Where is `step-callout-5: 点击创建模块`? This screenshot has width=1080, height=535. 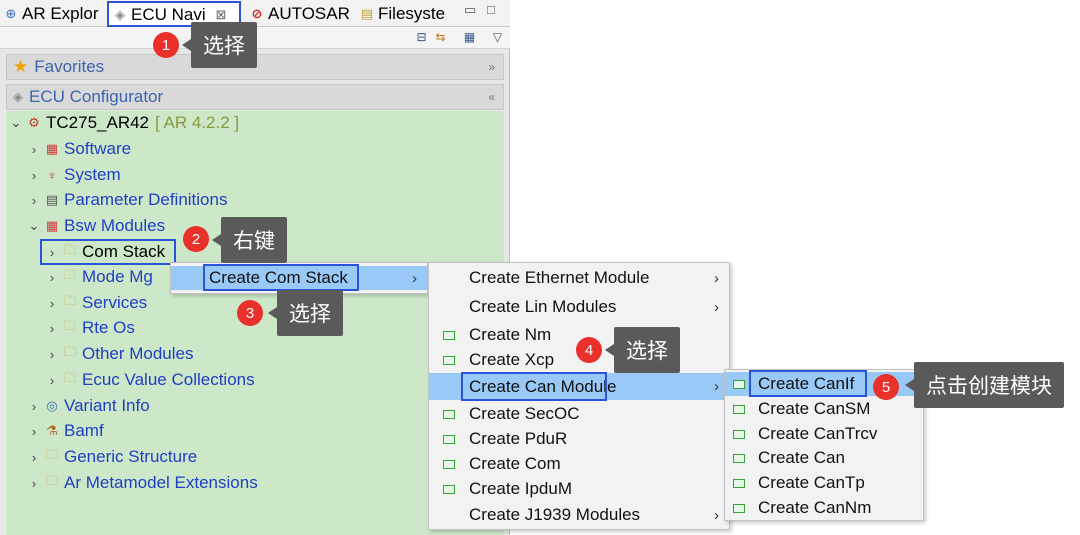
step-callout-5: 点击创建模块 is located at coordinates (984, 385).